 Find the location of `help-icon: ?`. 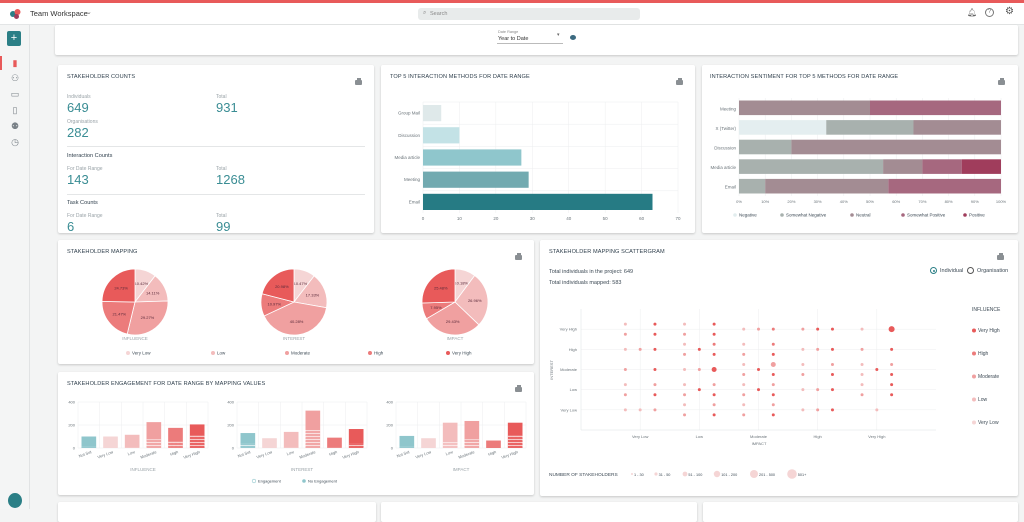

help-icon: ? is located at coordinates (989, 12).